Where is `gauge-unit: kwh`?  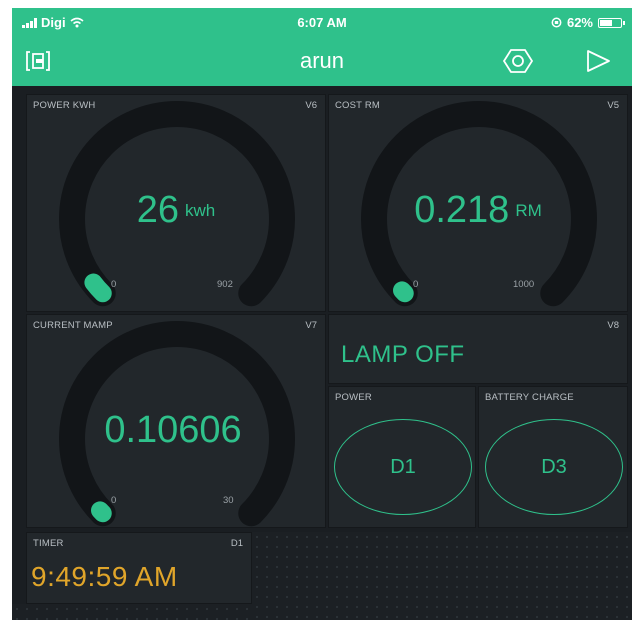
gauge-unit: kwh is located at coordinates (200, 210).